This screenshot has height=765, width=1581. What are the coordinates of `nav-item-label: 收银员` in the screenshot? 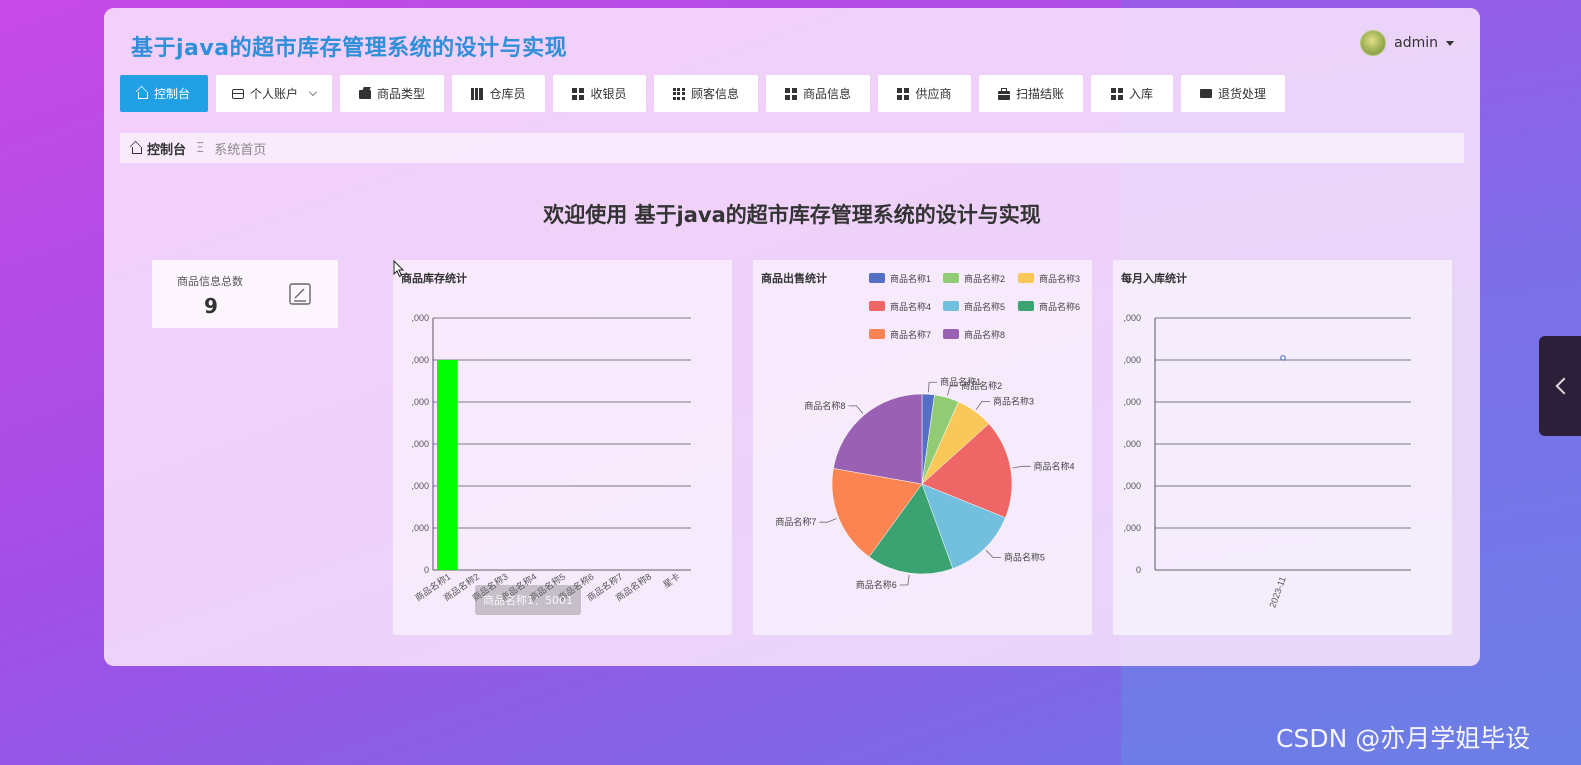 It's located at (608, 94).